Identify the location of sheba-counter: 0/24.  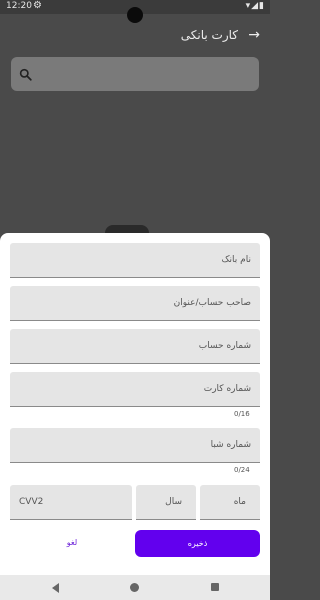
(242, 470).